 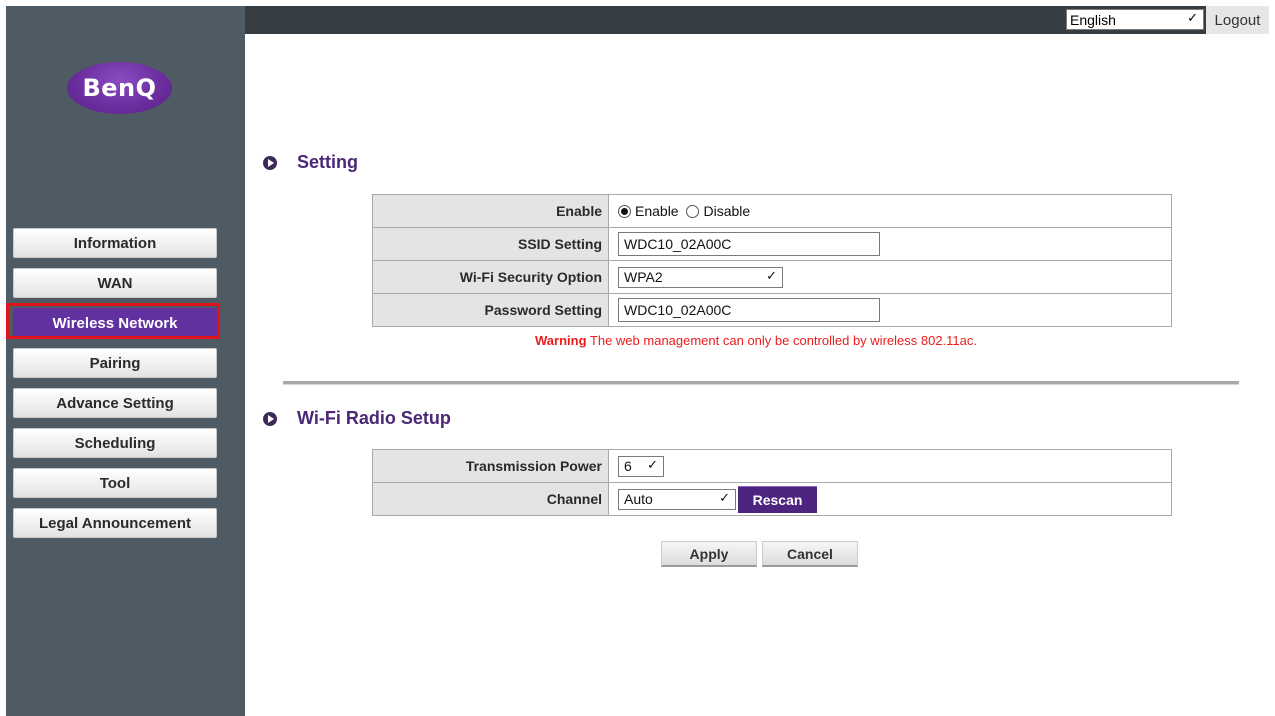 What do you see at coordinates (890, 310) in the screenshot?
I see `password-value-cell: WDC10_02A00C` at bounding box center [890, 310].